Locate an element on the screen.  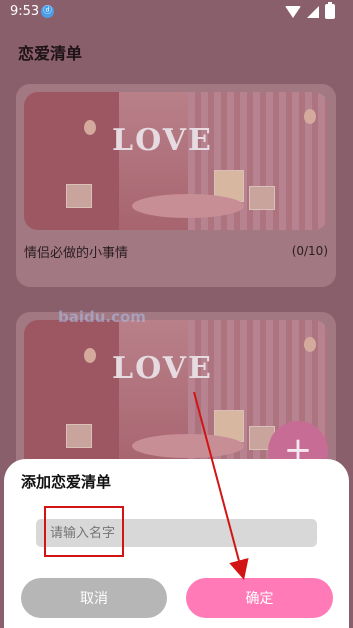
watermark: baidu.com is located at coordinates (102, 317).